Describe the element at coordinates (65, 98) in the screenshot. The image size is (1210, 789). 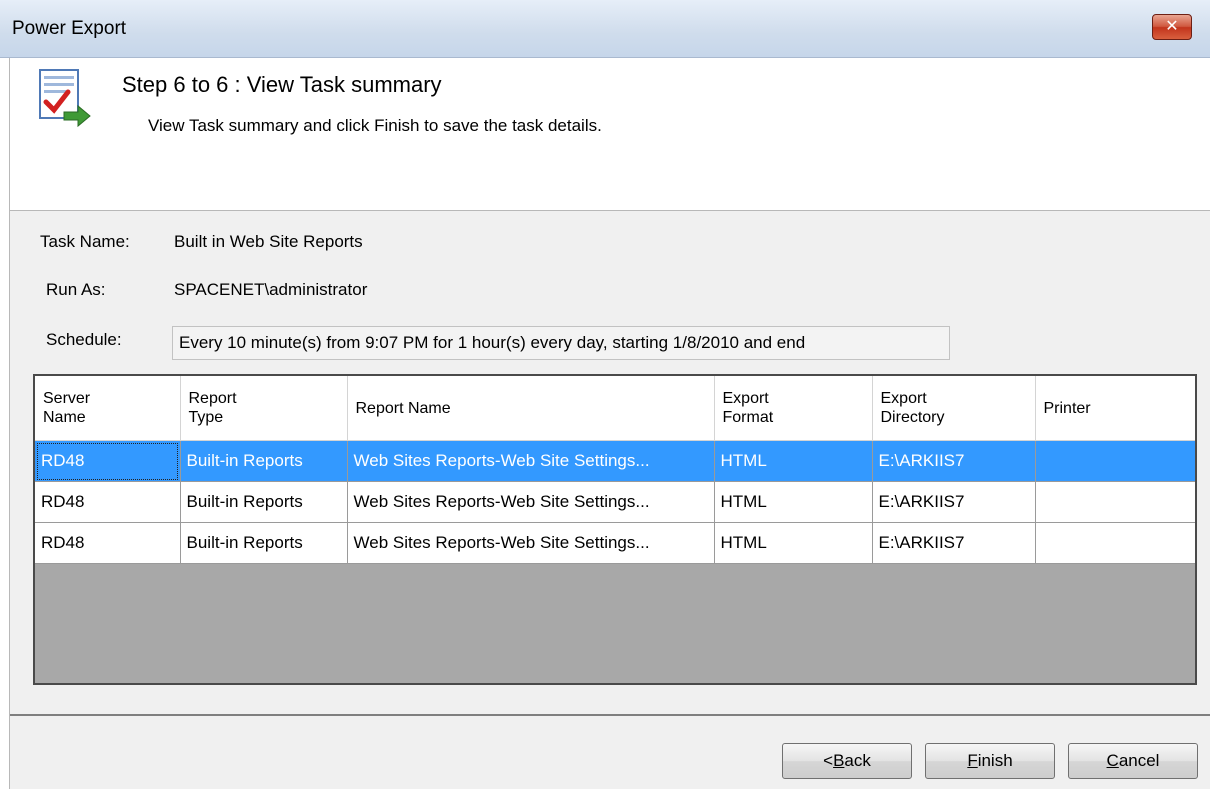
I see `task-summary-icon` at that location.